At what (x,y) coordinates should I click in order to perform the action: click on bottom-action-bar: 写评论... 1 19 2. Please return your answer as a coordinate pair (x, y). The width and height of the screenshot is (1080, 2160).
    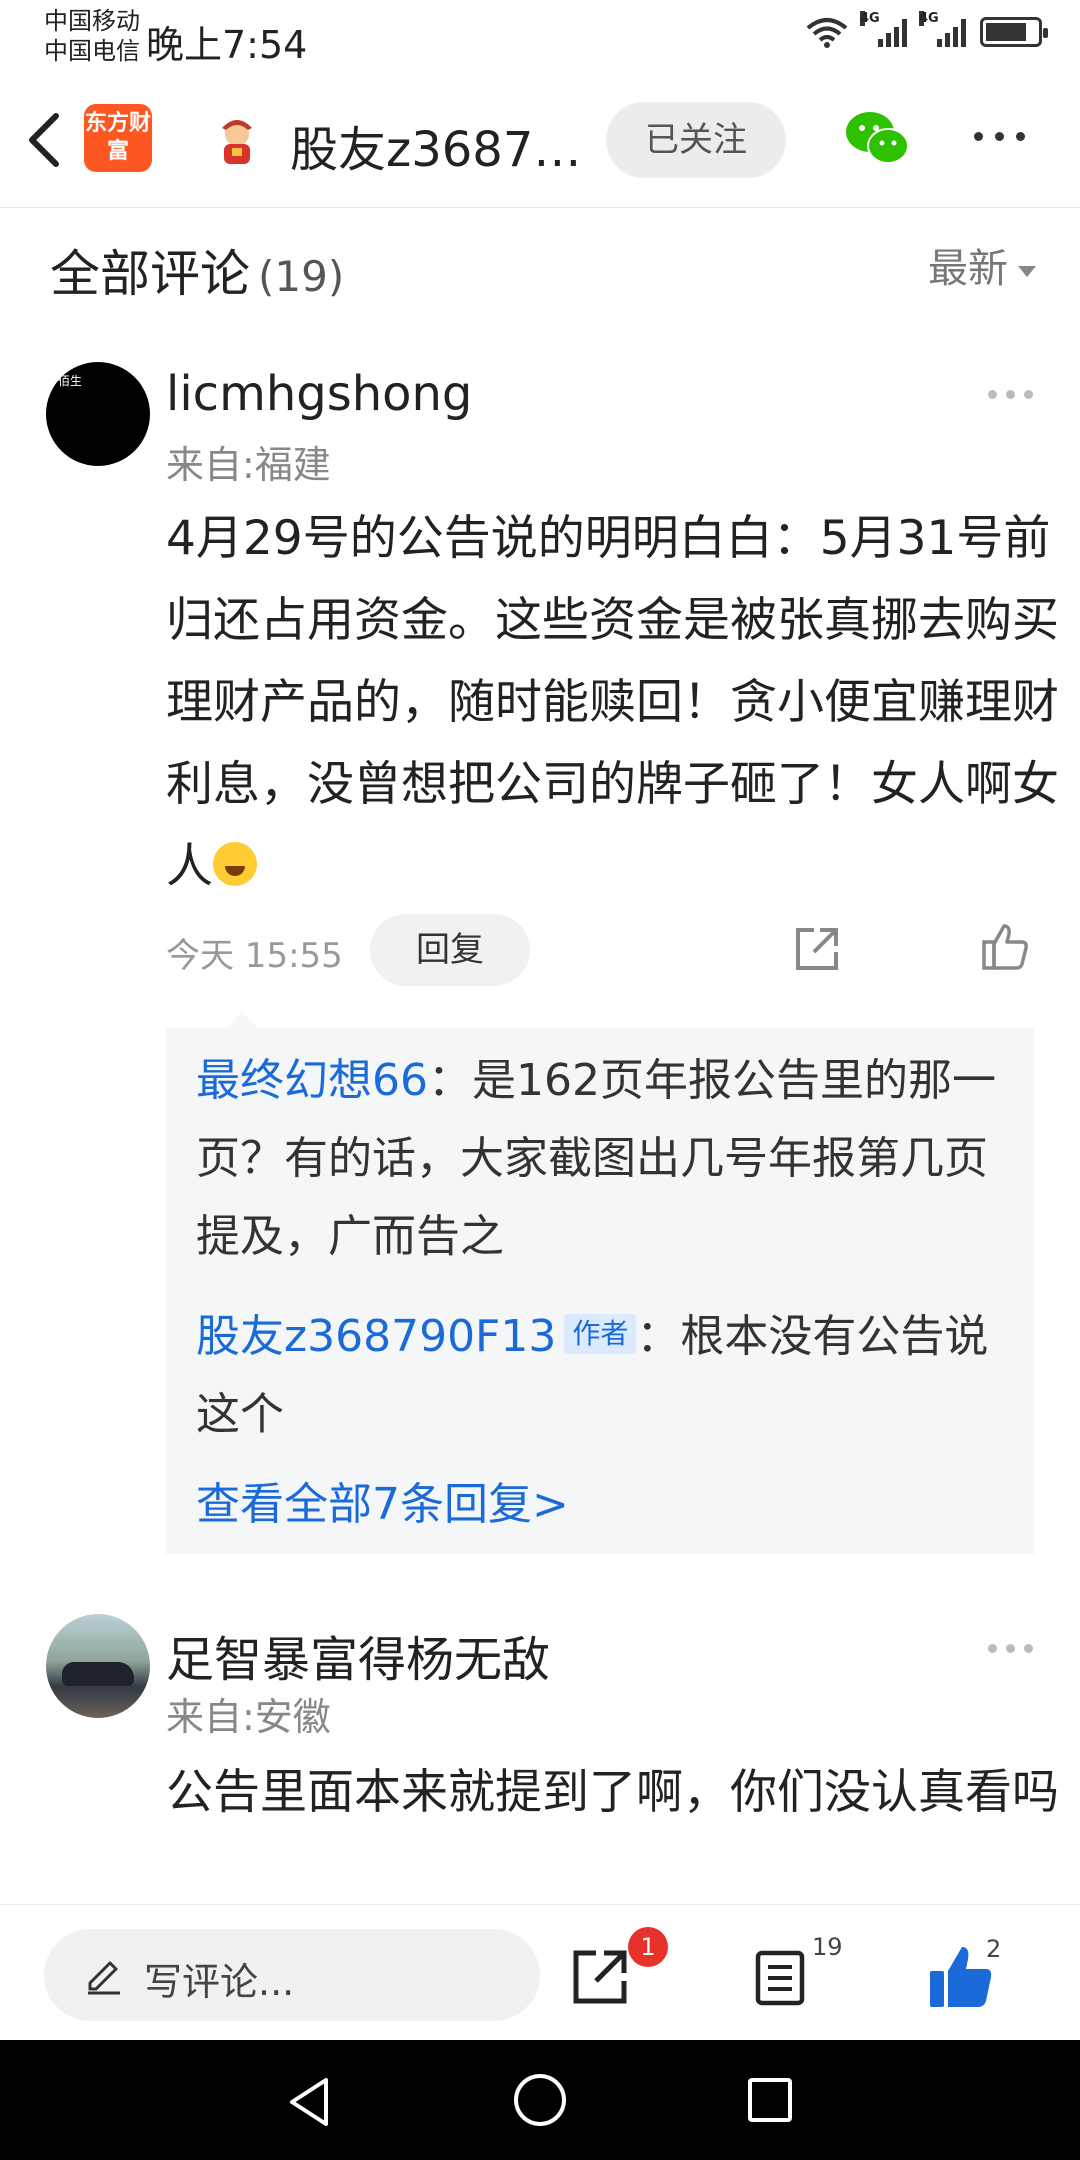
    Looking at the image, I should click on (540, 1972).